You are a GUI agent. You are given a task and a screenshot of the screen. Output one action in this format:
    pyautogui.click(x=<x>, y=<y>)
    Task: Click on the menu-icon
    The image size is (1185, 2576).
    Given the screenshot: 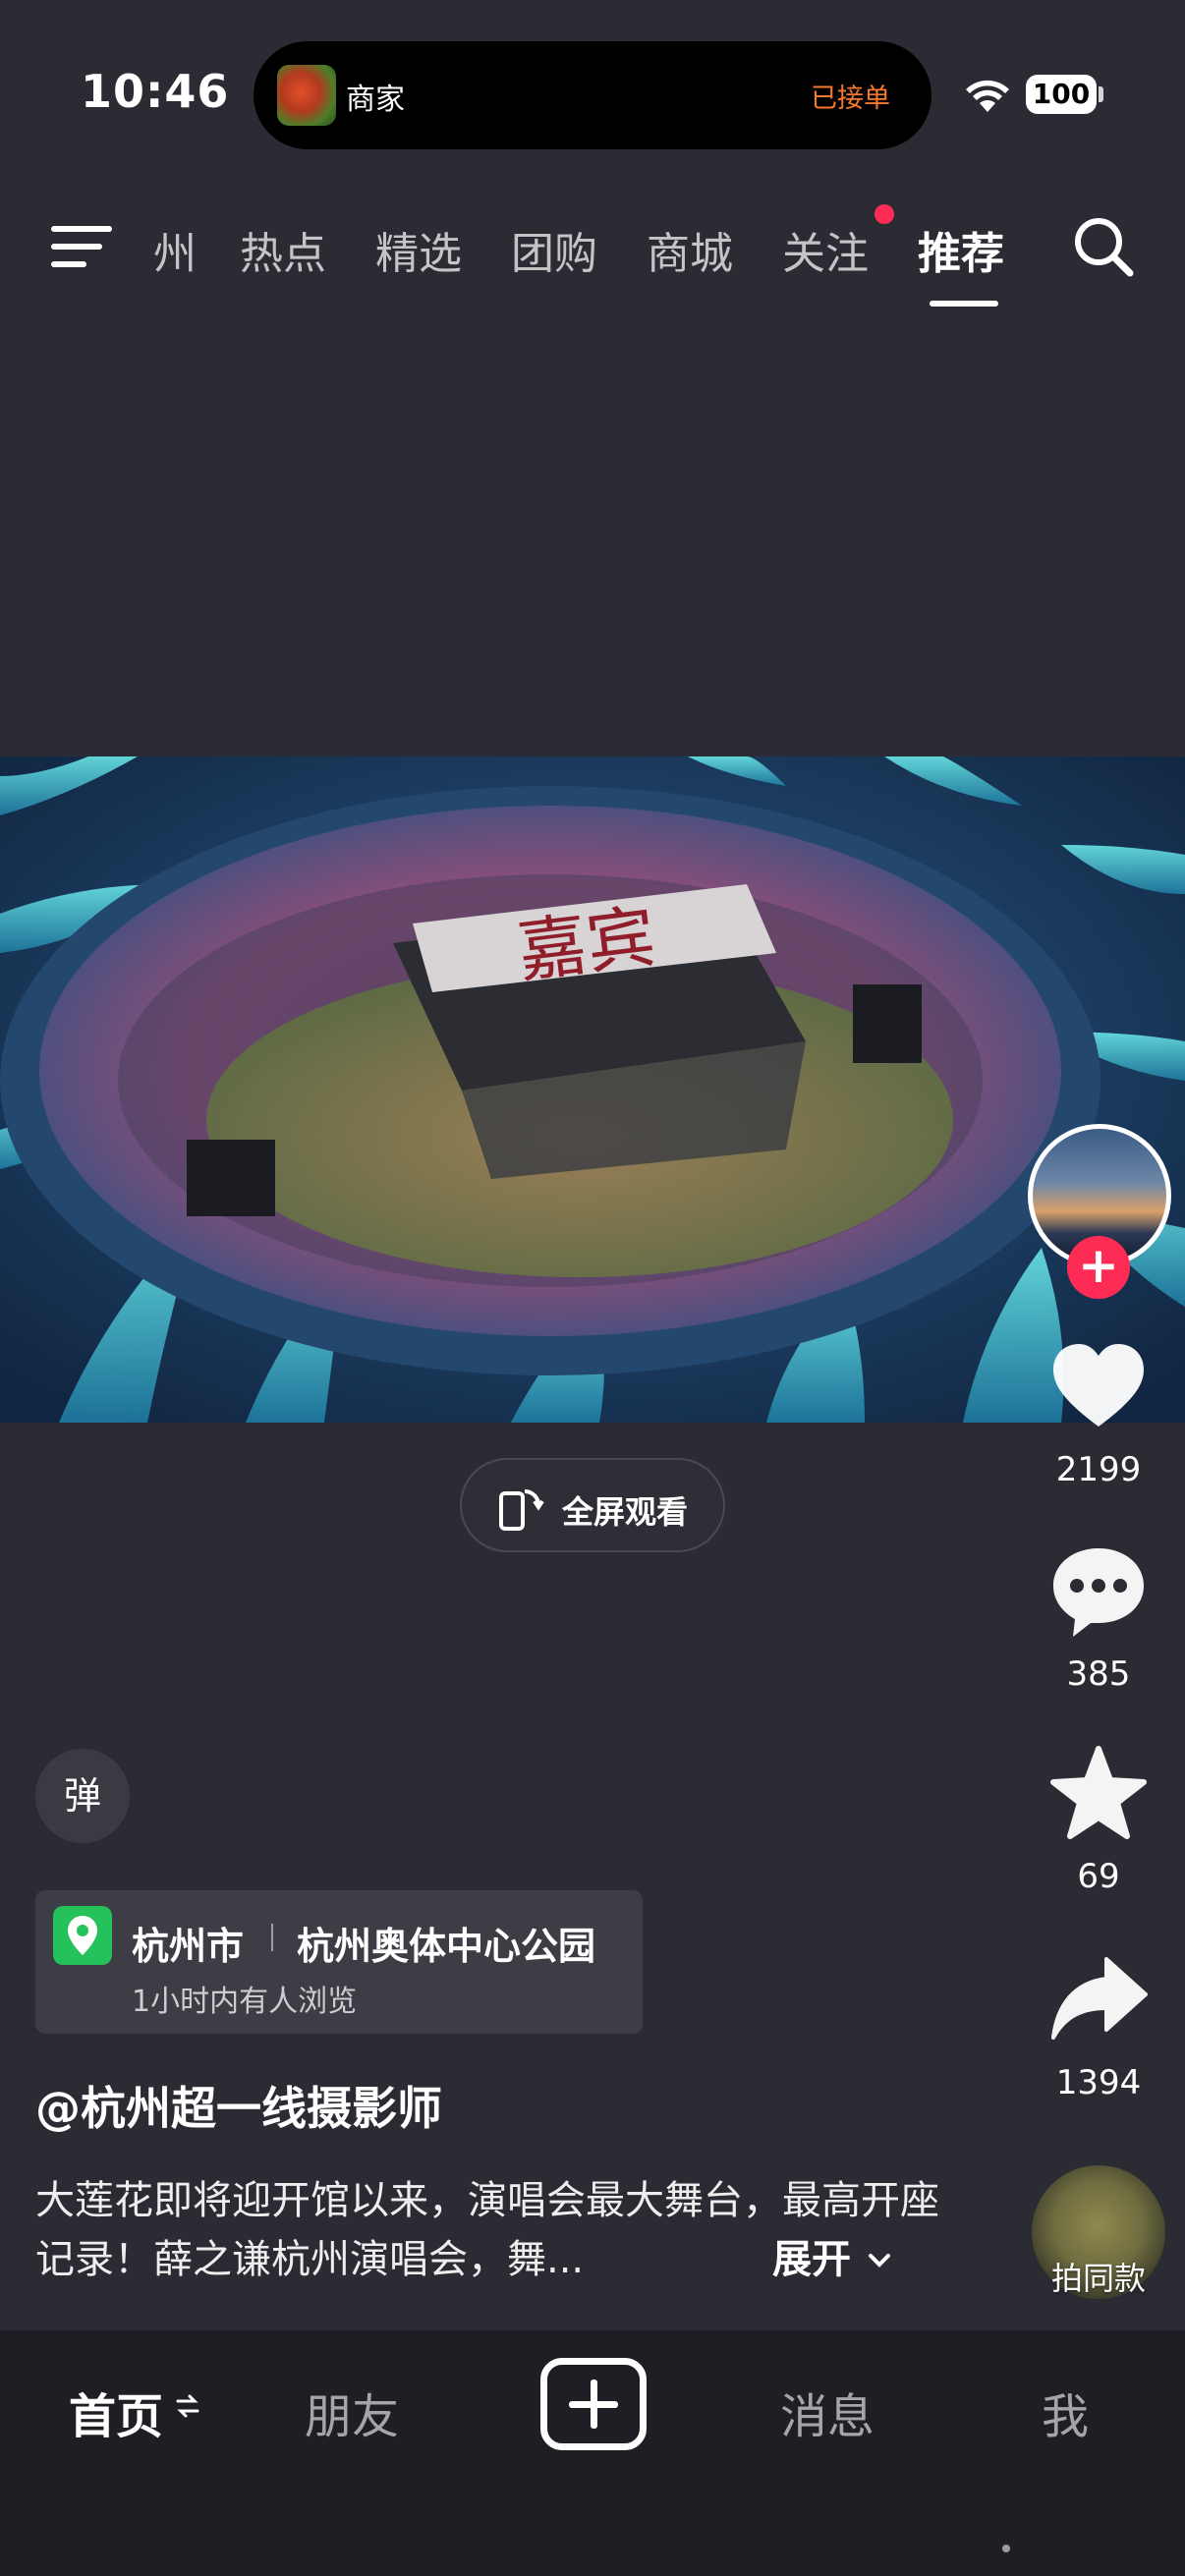 What is the action you would take?
    pyautogui.click(x=82, y=246)
    